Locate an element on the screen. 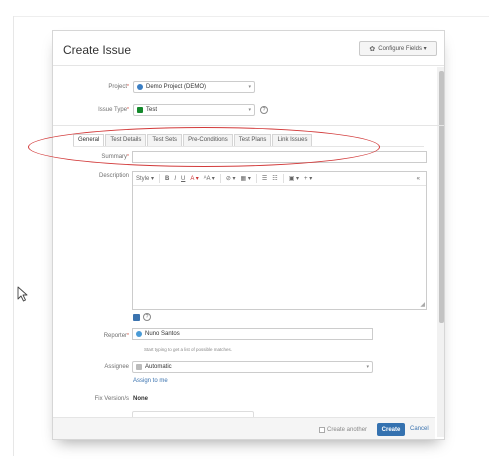 The image size is (489, 472). assignee-label: Assignee is located at coordinates (116, 367).